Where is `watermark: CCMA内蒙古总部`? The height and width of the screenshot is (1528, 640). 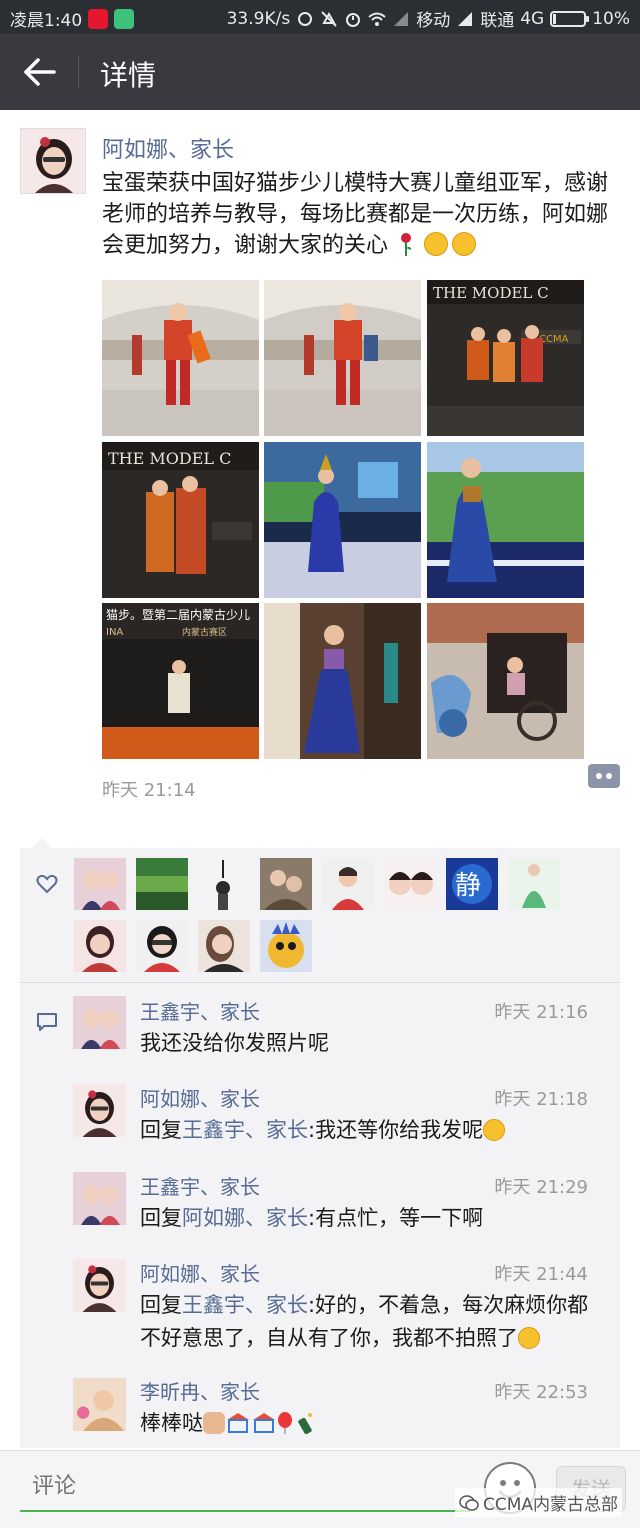 watermark: CCMA内蒙古总部 is located at coordinates (538, 1502).